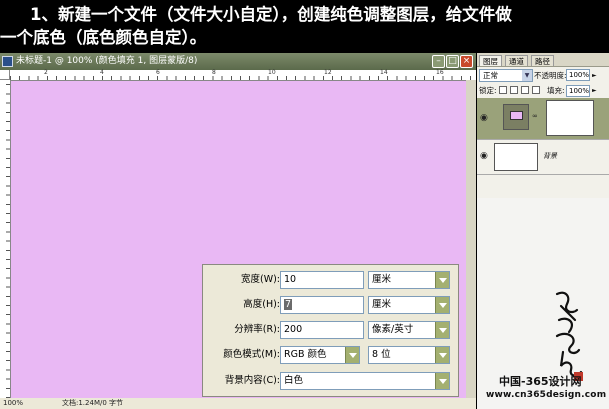 The width and height of the screenshot is (609, 409). I want to click on resolution-input: 200, so click(322, 330).